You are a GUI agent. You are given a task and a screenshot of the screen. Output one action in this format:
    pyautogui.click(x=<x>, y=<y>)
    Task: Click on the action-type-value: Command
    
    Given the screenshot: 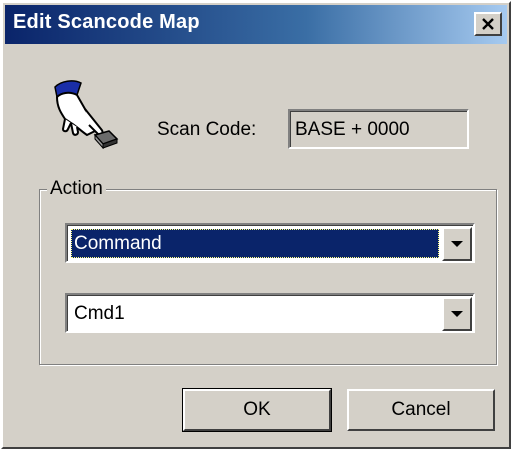 What is the action you would take?
    pyautogui.click(x=255, y=243)
    